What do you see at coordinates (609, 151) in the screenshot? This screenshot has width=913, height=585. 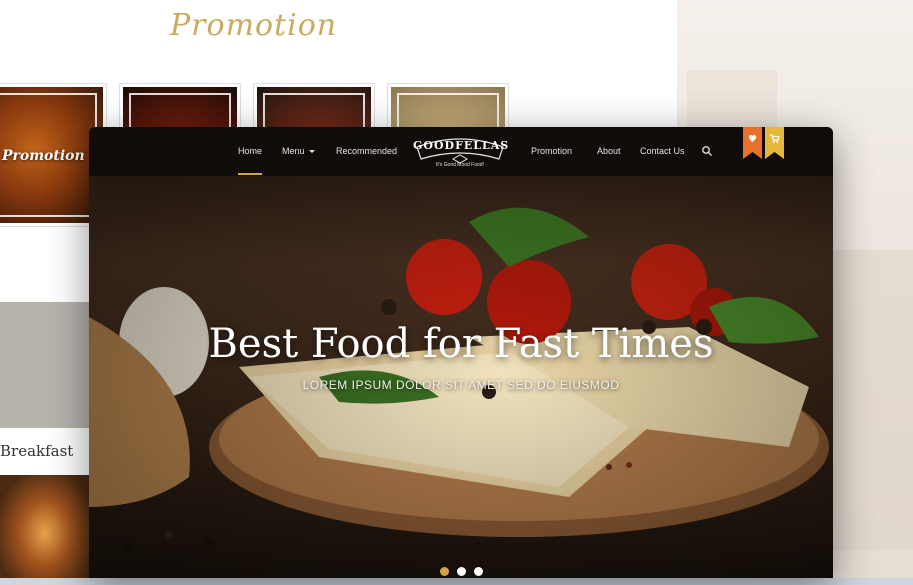 I see `nav-about: About` at bounding box center [609, 151].